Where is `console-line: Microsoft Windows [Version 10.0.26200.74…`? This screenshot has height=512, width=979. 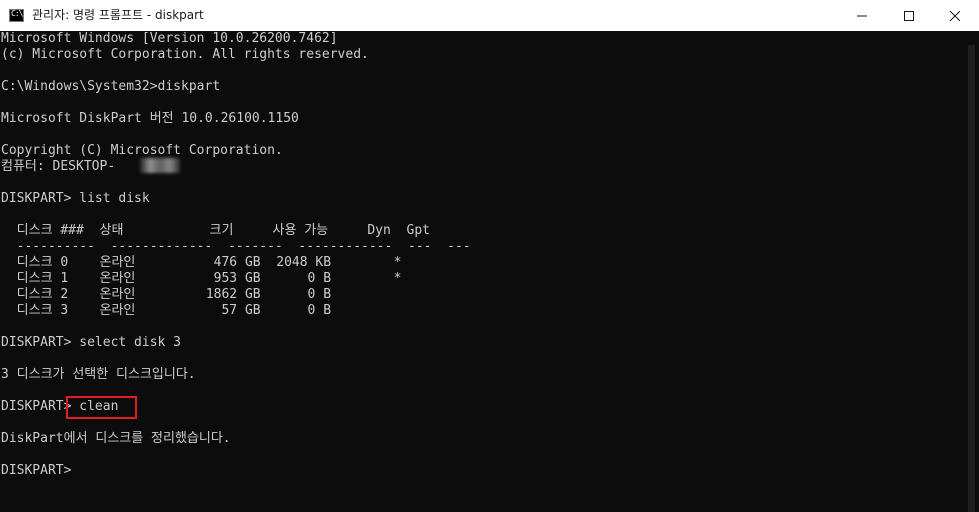 console-line: Microsoft Windows [Version 10.0.26200.74… is located at coordinates (169, 38).